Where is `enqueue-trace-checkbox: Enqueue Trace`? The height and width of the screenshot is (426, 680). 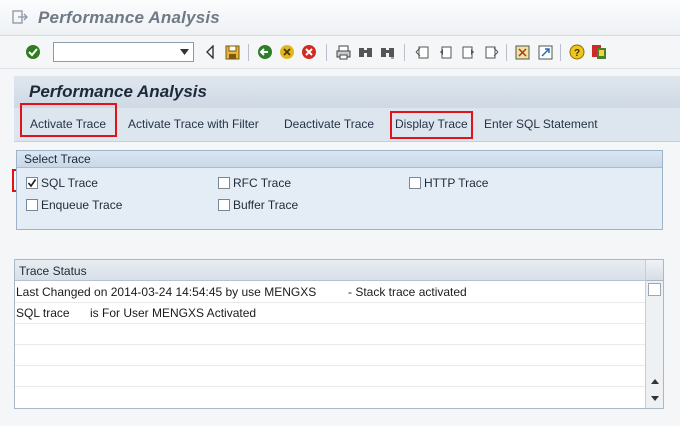 enqueue-trace-checkbox: Enqueue Trace is located at coordinates (74, 205).